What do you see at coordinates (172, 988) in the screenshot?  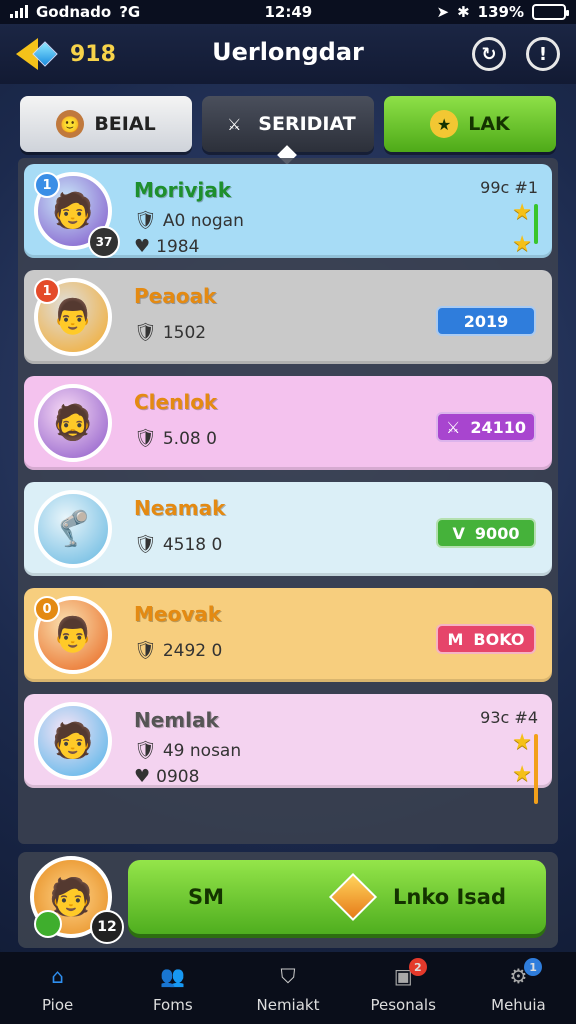 I see `nav-item: 👥 Foms` at bounding box center [172, 988].